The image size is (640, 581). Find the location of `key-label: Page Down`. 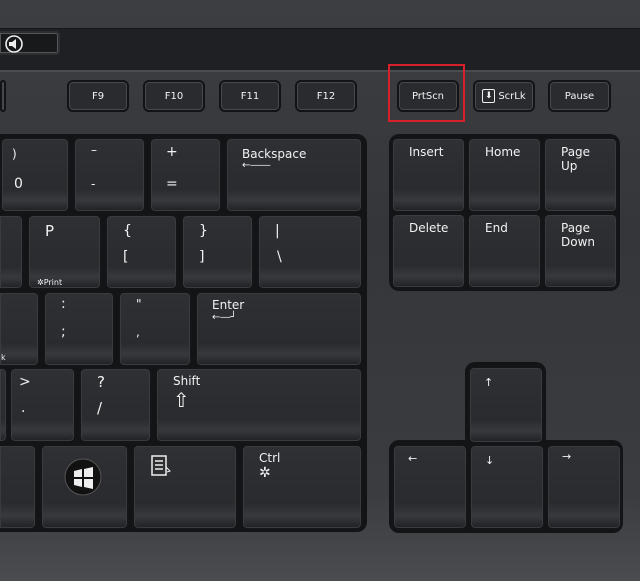

key-label: Page Down is located at coordinates (578, 235).